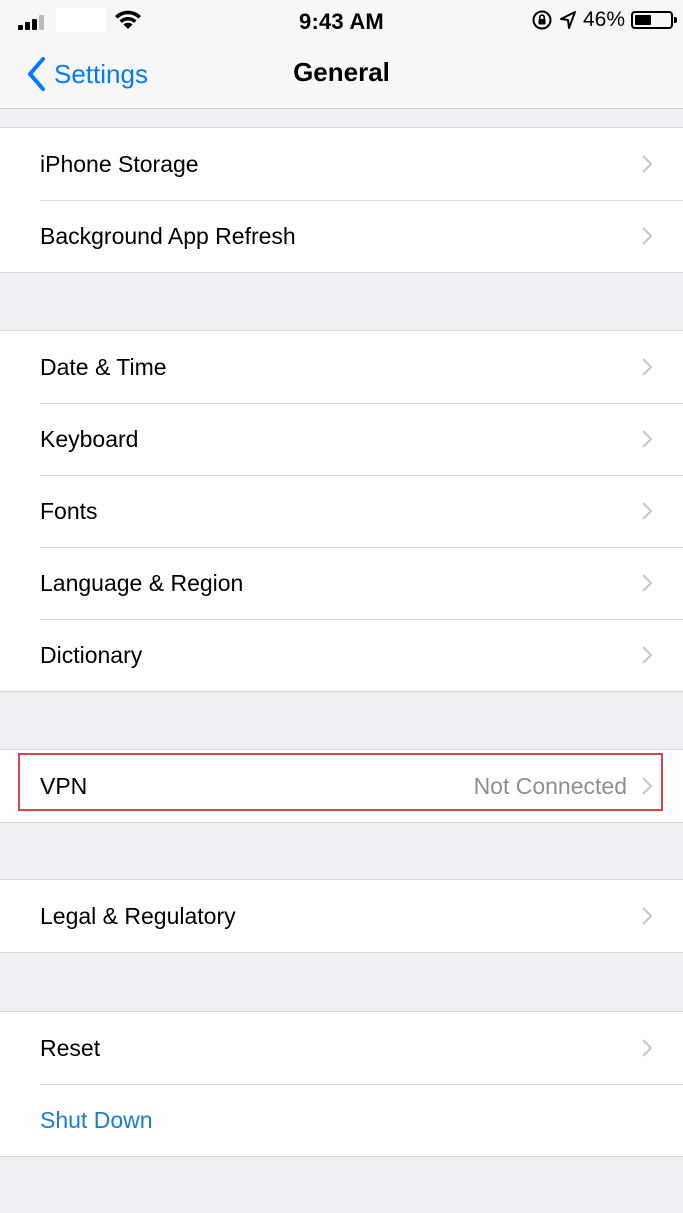  I want to click on settings-group-storage: iPhone Storage Background App Refresh, so click(341, 200).